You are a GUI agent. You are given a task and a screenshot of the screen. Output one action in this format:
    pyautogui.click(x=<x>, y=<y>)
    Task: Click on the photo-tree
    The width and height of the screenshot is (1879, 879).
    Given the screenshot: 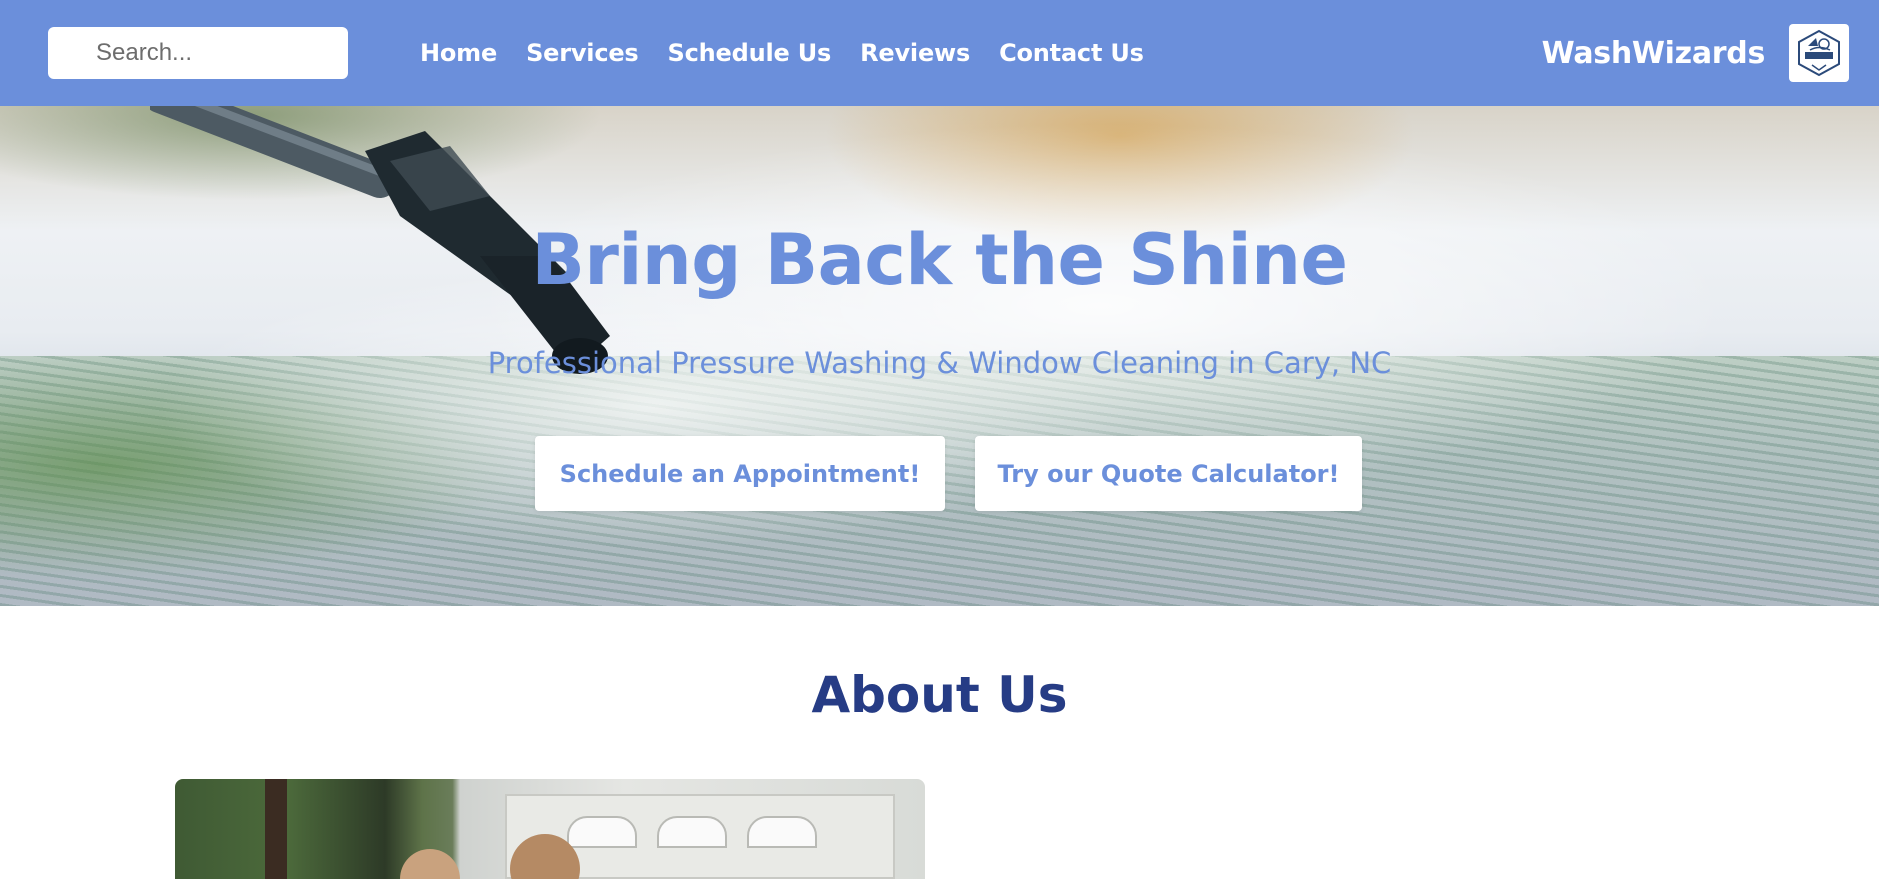 What is the action you would take?
    pyautogui.click(x=276, y=829)
    